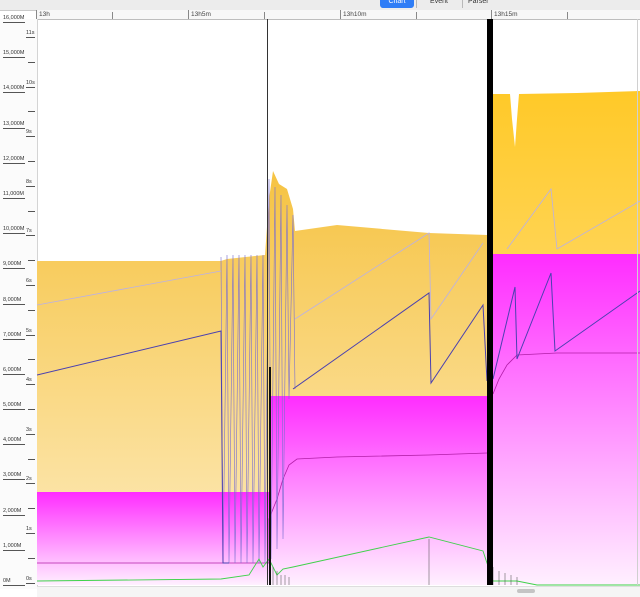  I want to click on horizontal-scrollbar, so click(338, 591).